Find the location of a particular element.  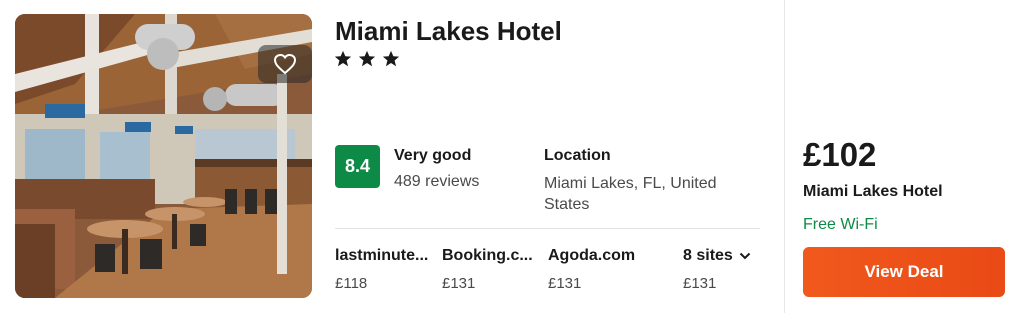

column-divider is located at coordinates (784, 156).